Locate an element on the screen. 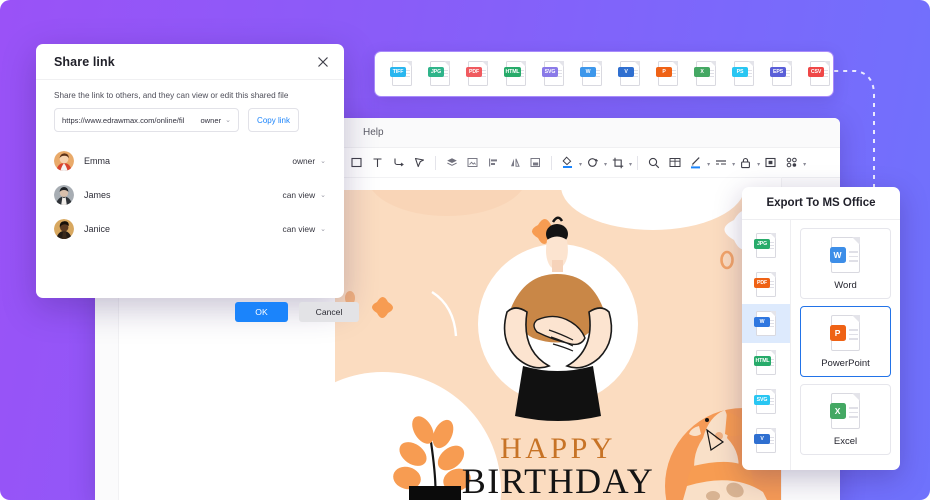 The width and height of the screenshot is (930, 500). format-label: CSV is located at coordinates (816, 72).